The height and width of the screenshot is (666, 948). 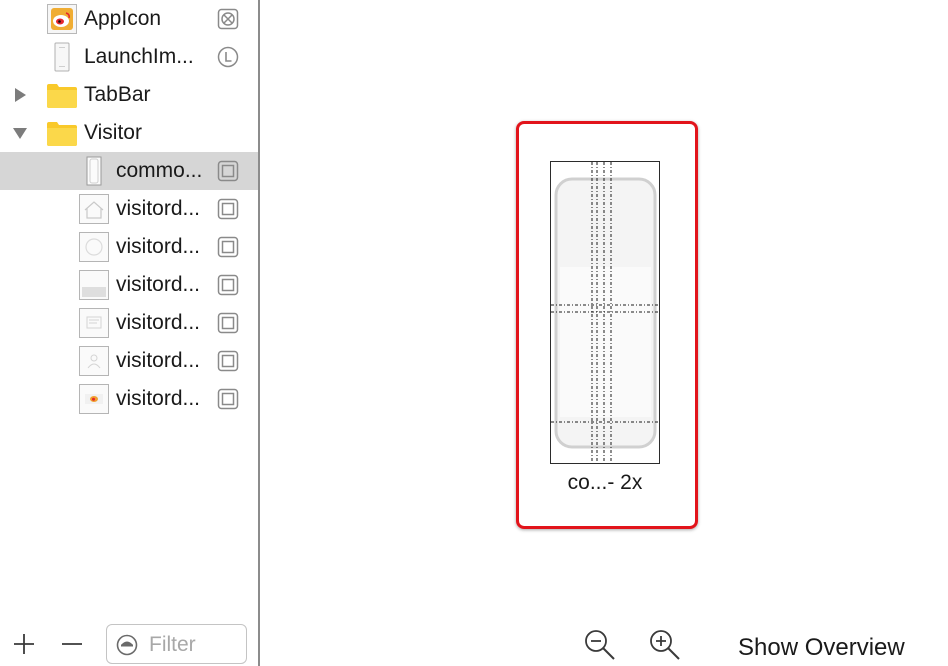 I want to click on asset-row-label: TabBar, so click(x=117, y=94).